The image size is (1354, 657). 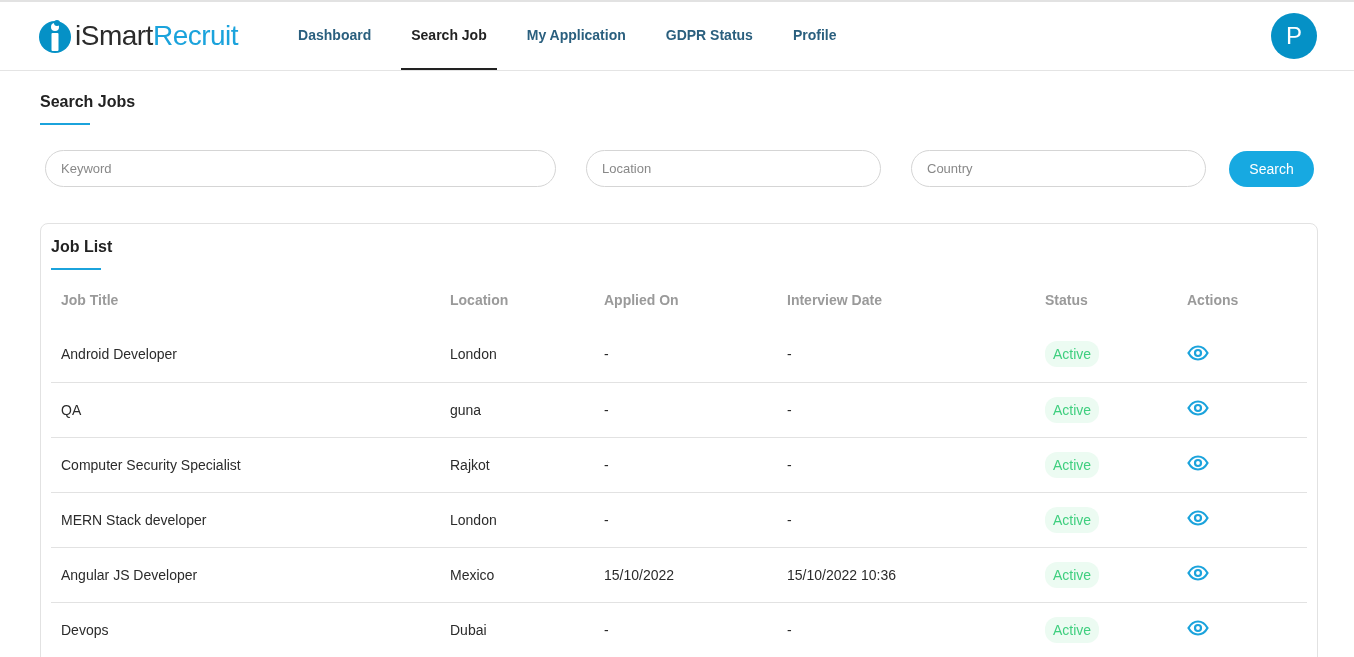 What do you see at coordinates (245, 574) in the screenshot?
I see `table-cell: Angular JS Developer` at bounding box center [245, 574].